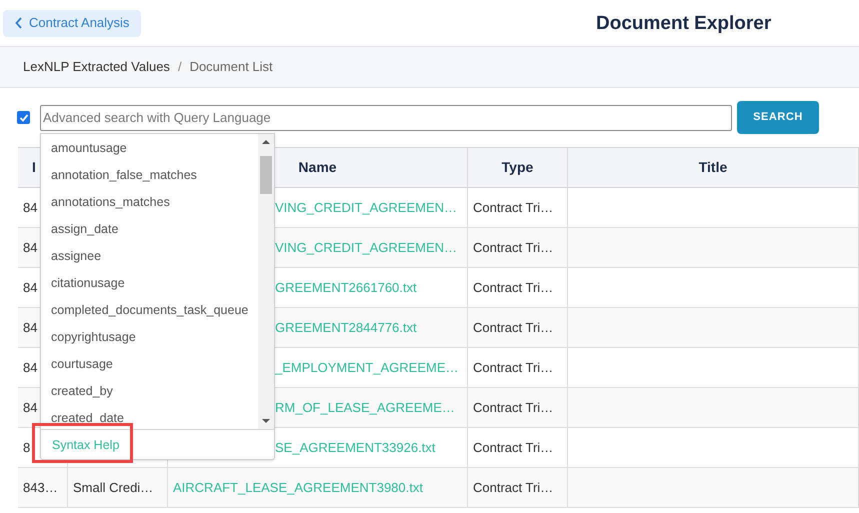 This screenshot has width=859, height=513. What do you see at coordinates (317, 167) in the screenshot?
I see `column-header: Name` at bounding box center [317, 167].